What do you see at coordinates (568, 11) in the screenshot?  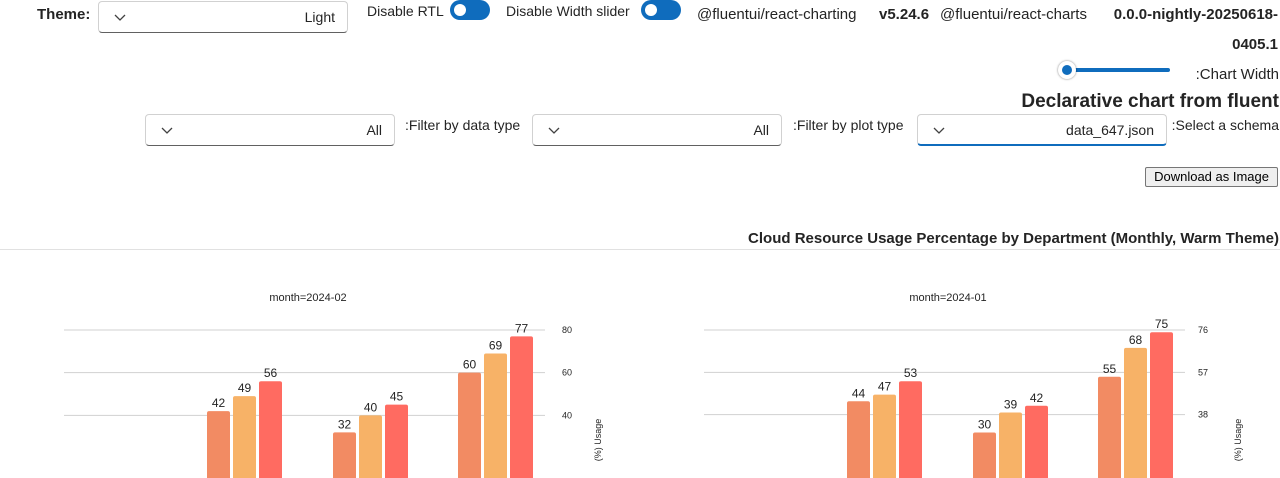 I see `width-slider-label: Disable Width slider` at bounding box center [568, 11].